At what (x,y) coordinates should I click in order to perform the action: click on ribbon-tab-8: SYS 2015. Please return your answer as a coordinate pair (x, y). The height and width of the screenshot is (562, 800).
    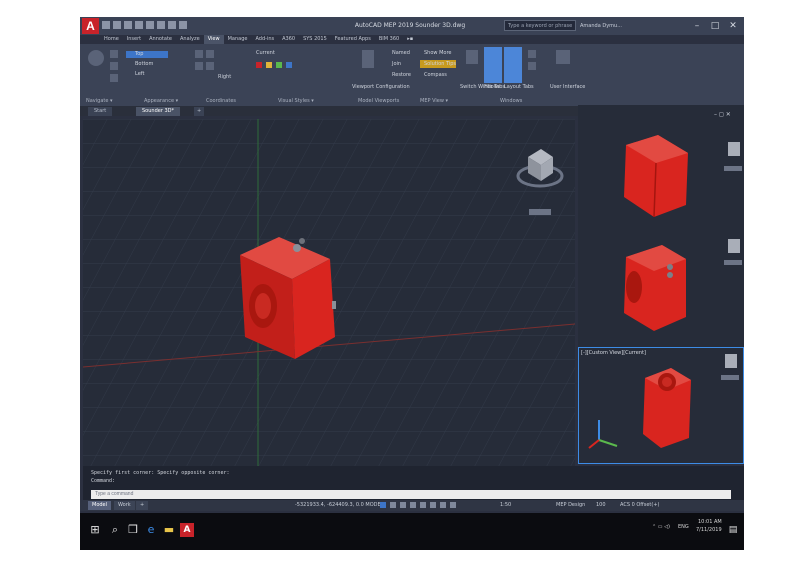
    Looking at the image, I should click on (315, 39).